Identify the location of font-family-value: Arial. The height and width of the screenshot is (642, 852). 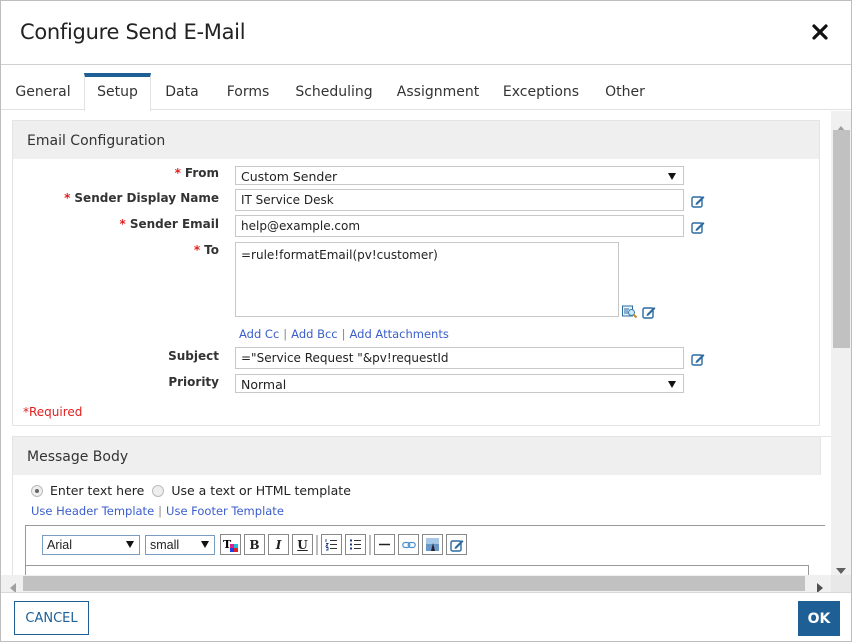
(60, 544).